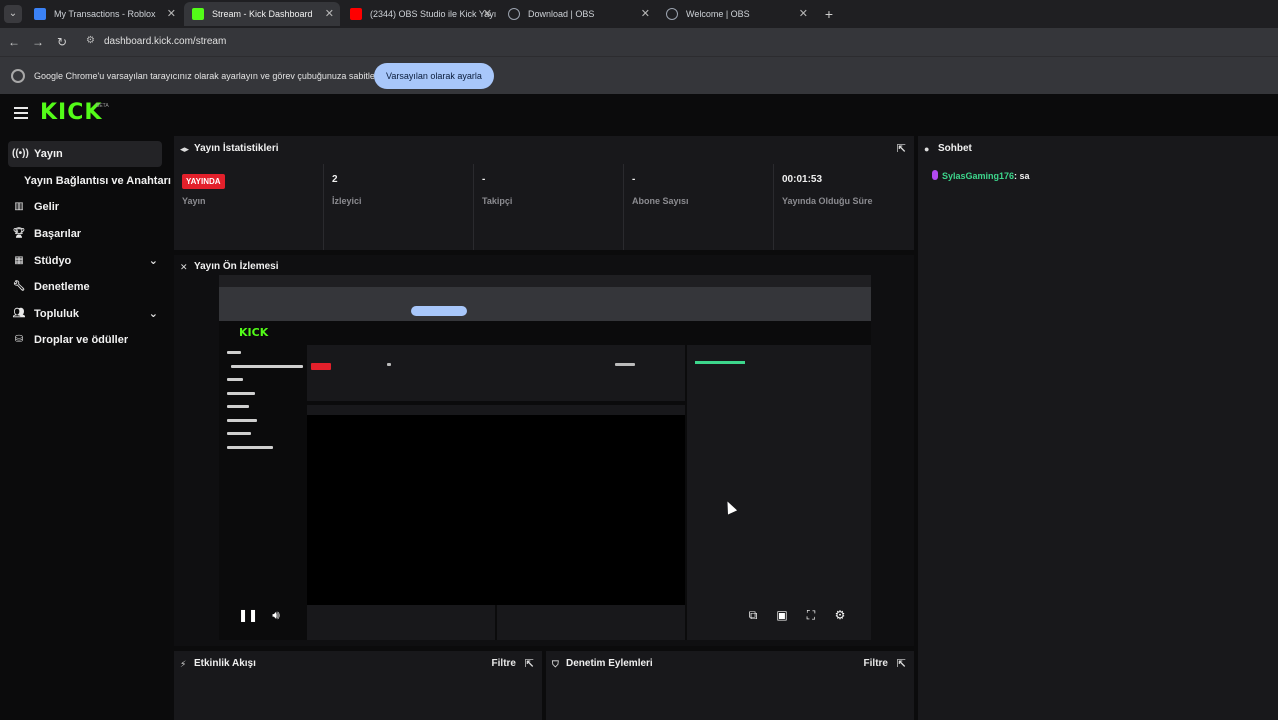  Describe the element at coordinates (21, 113) in the screenshot. I see `menu-icon` at that location.